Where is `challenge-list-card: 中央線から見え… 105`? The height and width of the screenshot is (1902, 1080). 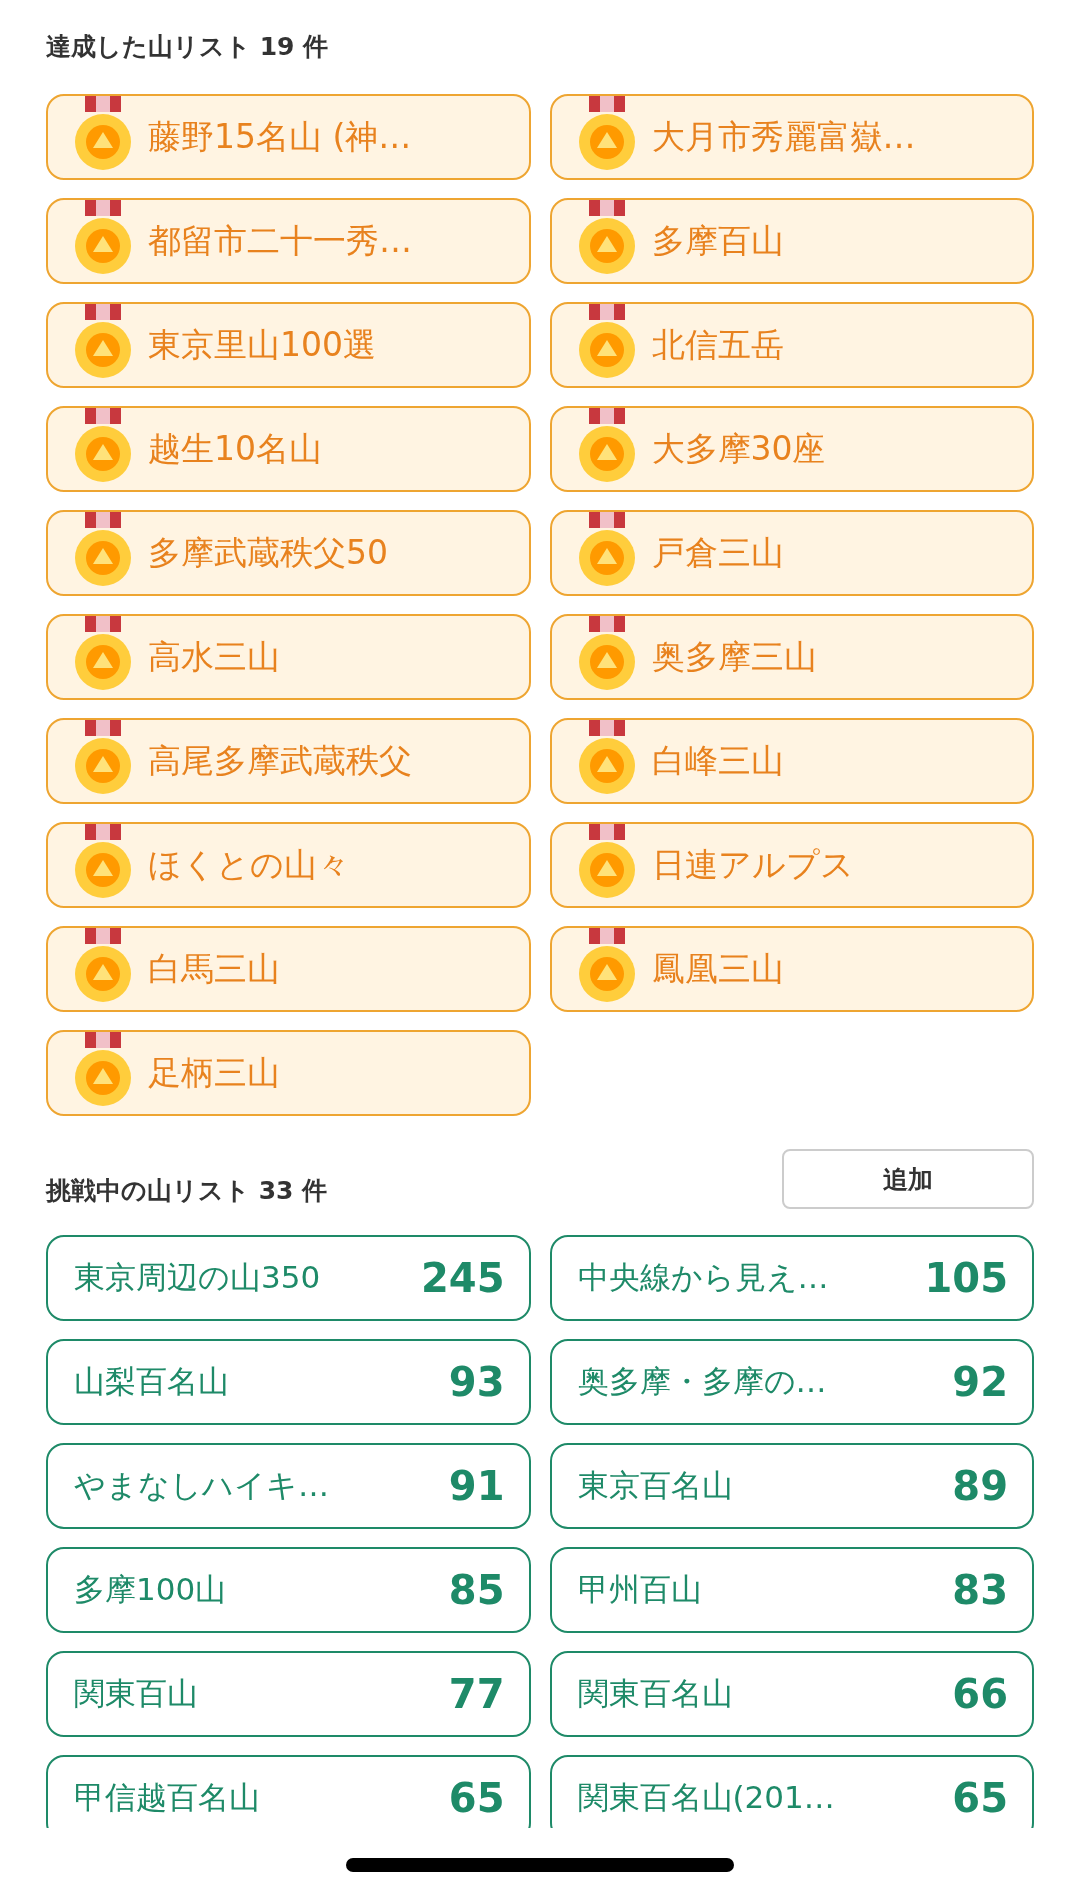
challenge-list-card: 中央線から見え… 105 is located at coordinates (791, 1278).